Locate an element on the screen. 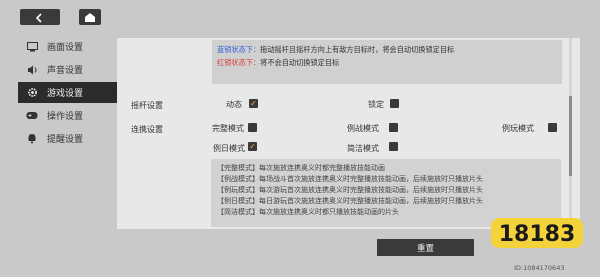 Image resolution: width=600 pixels, height=277 pixels. sidebar-item-label: 声音设置 is located at coordinates (65, 71).